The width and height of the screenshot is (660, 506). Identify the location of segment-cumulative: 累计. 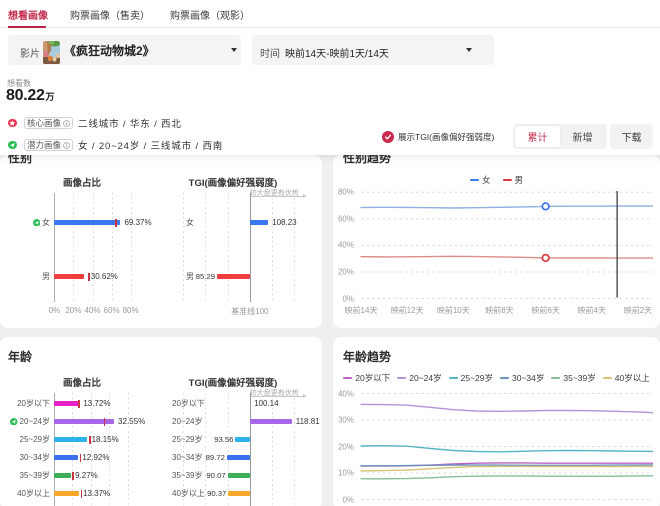
(537, 136).